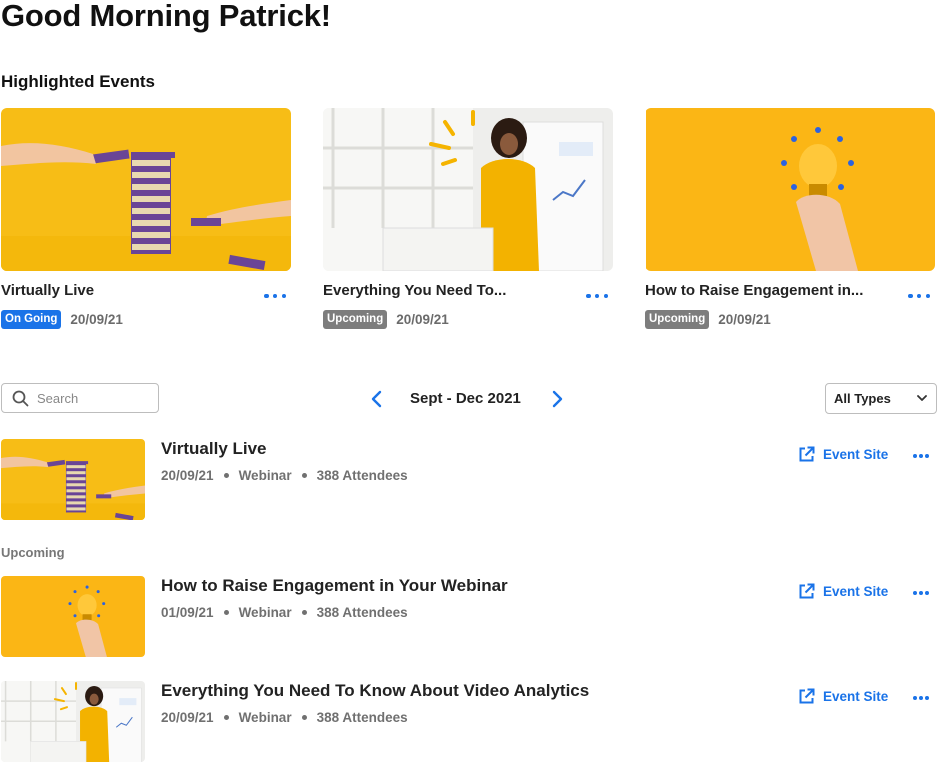 Image resolution: width=937 pixels, height=762 pixels. Describe the element at coordinates (31, 319) in the screenshot. I see `status-badge: On Going` at that location.